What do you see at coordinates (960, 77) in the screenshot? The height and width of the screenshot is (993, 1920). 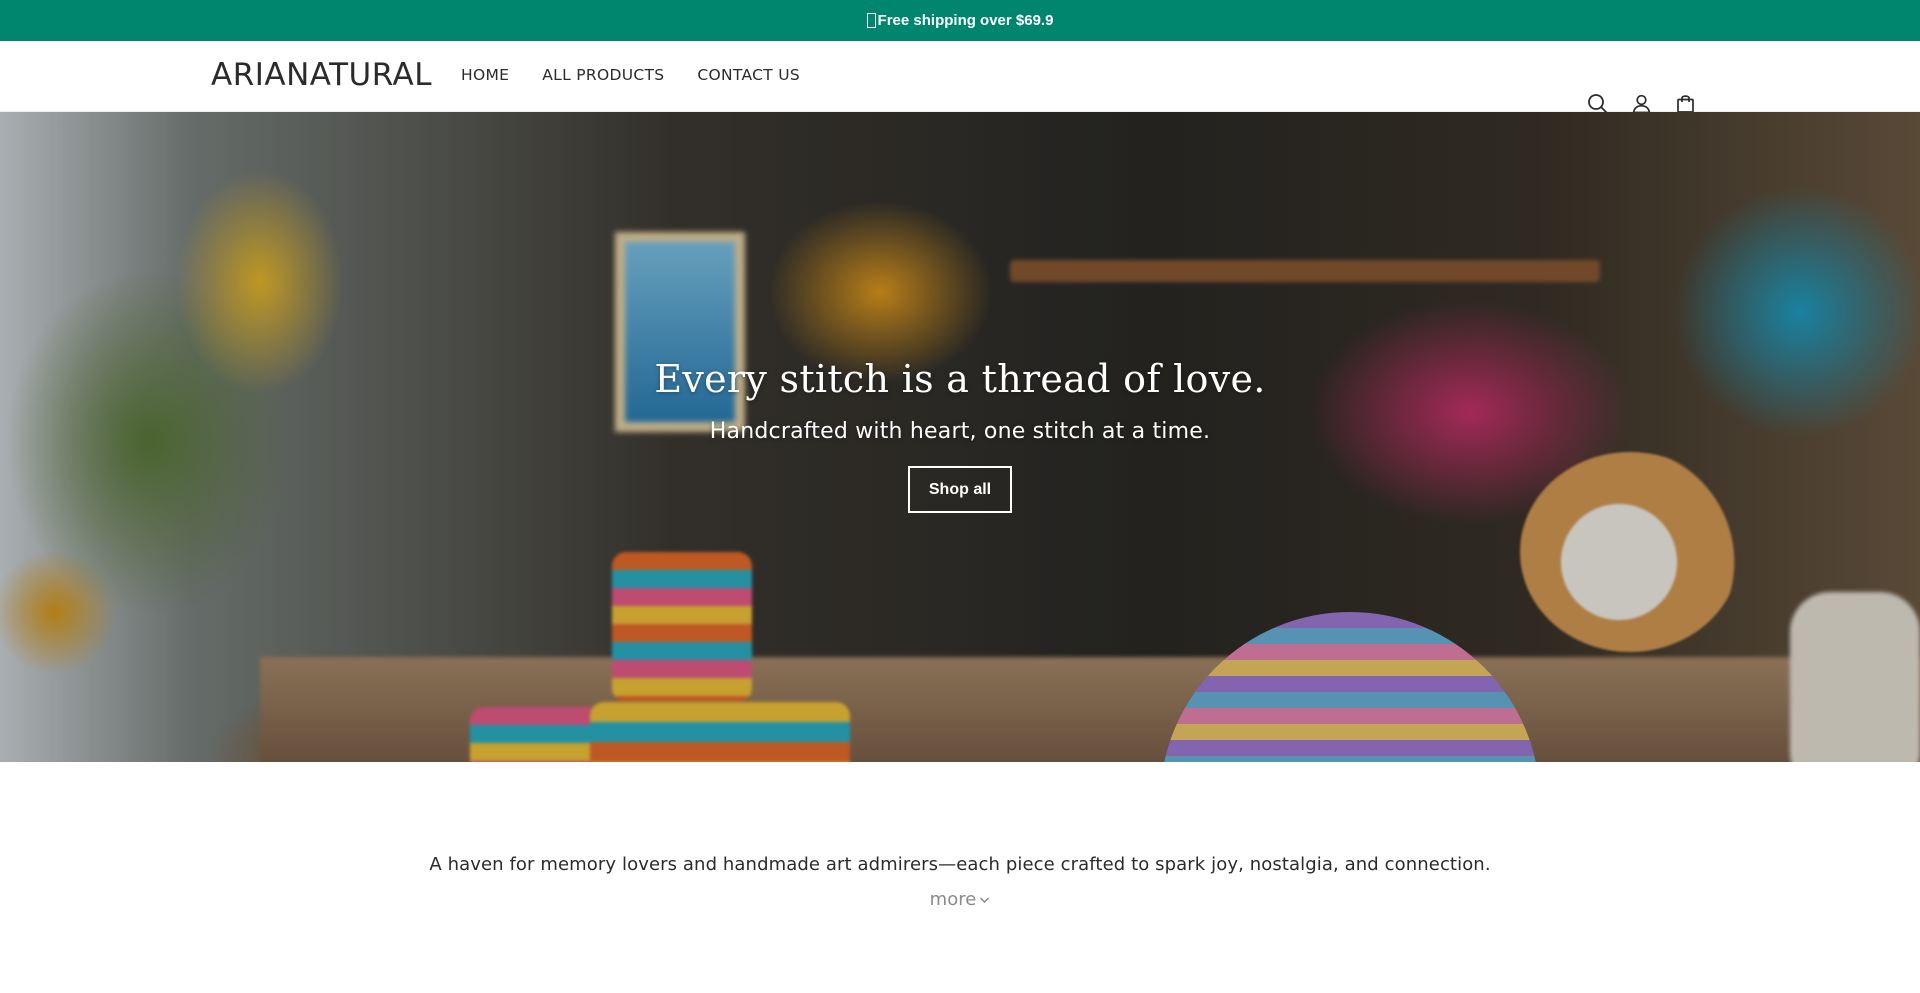 I see `site-header: ARIANATURAL HOME ALL PRODUCTS CONTACT US` at bounding box center [960, 77].